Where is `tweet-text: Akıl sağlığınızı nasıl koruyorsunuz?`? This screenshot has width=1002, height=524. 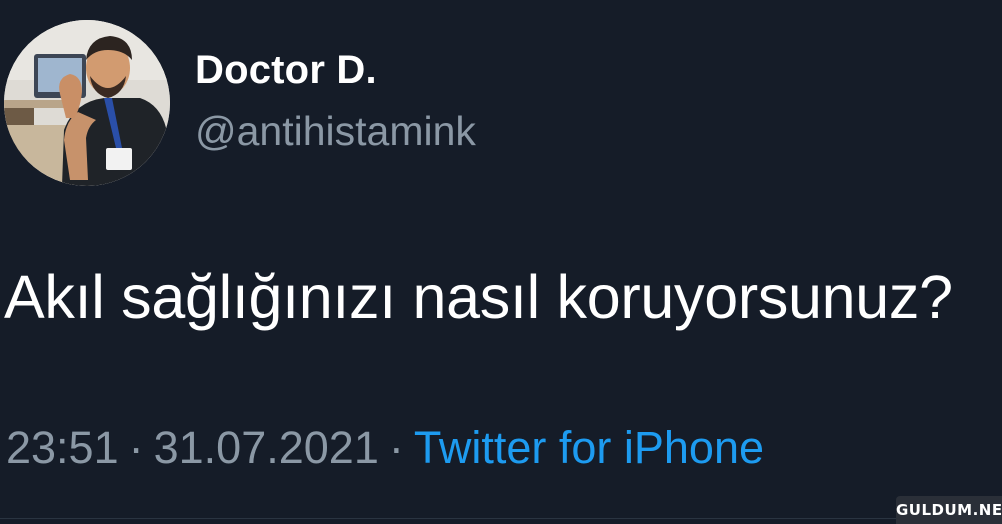 tweet-text: Akıl sağlığınızı nasıl koruyorsunuz? is located at coordinates (478, 297).